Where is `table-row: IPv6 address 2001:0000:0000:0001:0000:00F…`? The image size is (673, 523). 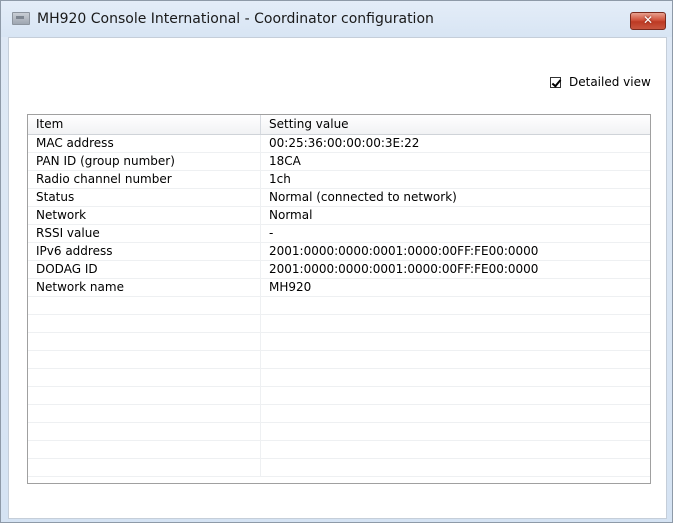 table-row: IPv6 address 2001:0000:0000:0001:0000:00F… is located at coordinates (339, 252).